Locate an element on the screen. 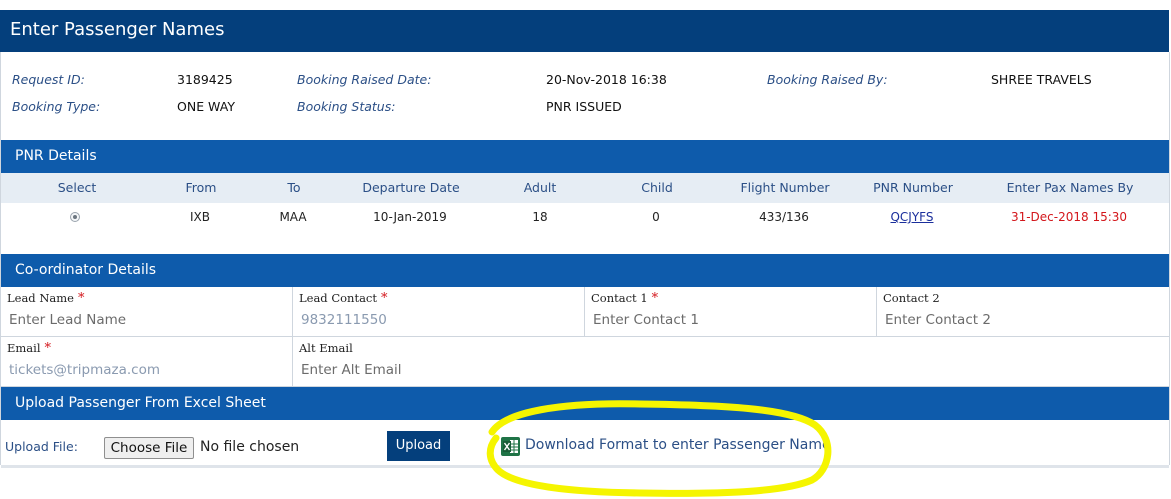 The image size is (1171, 499). lead-contact-label-text: Lead Contact is located at coordinates (338, 298).